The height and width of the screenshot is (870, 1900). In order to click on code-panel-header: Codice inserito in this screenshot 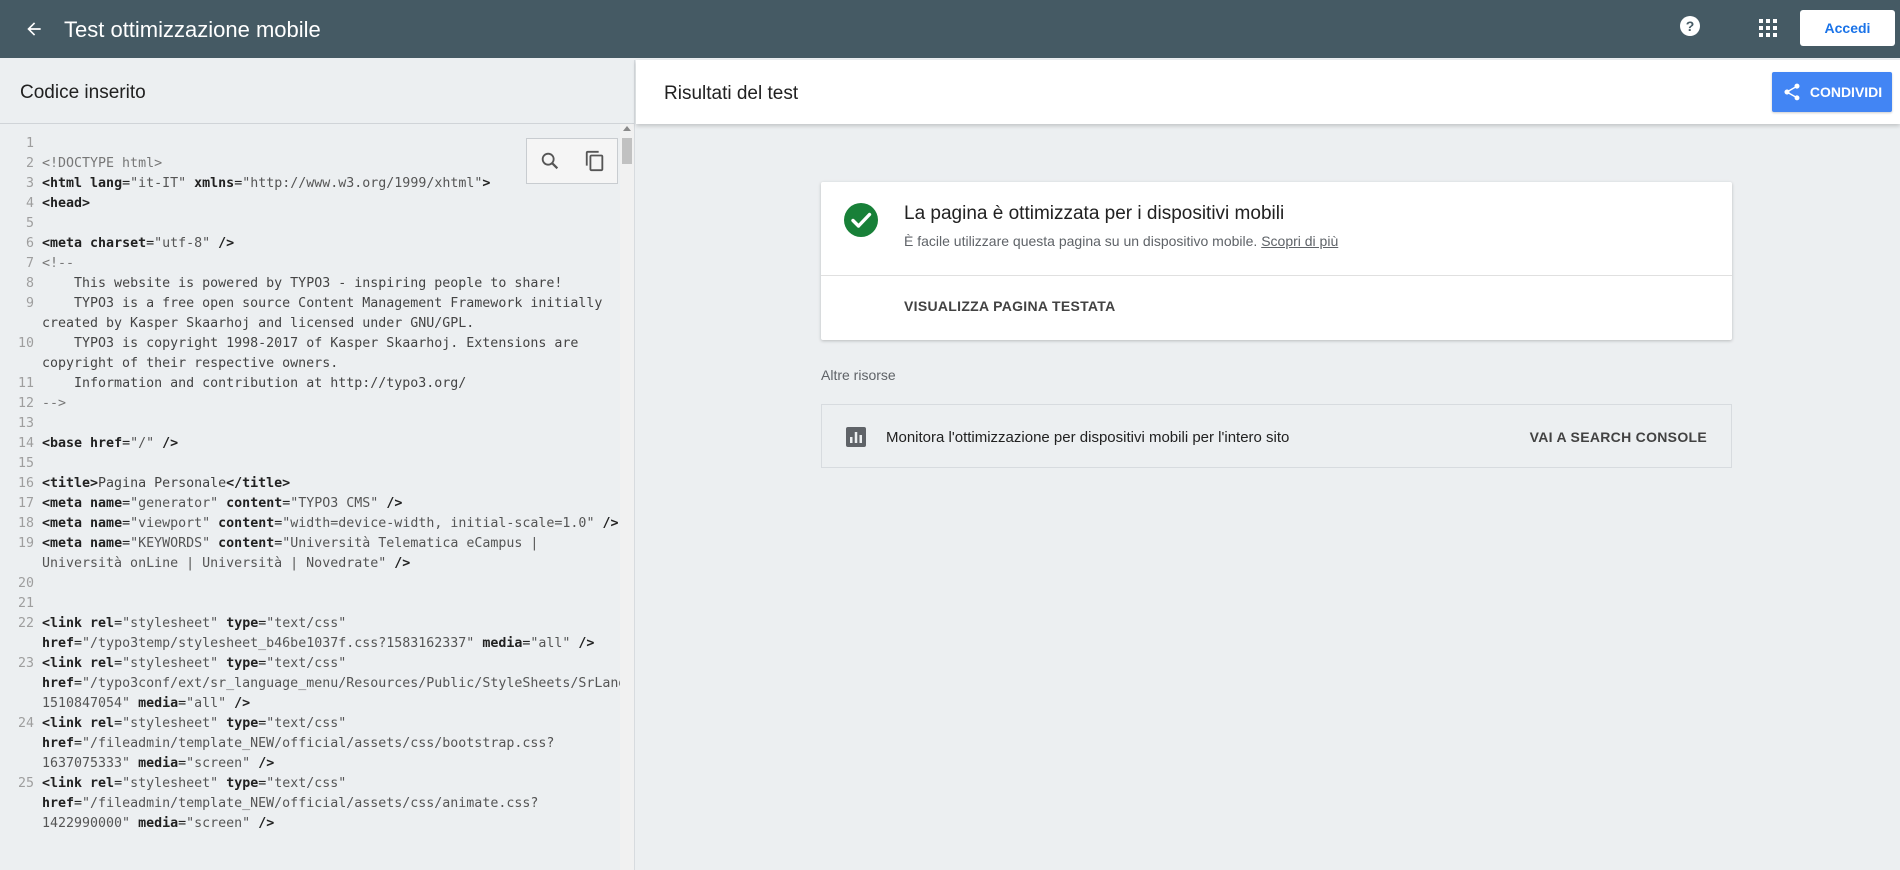, I will do `click(317, 92)`.